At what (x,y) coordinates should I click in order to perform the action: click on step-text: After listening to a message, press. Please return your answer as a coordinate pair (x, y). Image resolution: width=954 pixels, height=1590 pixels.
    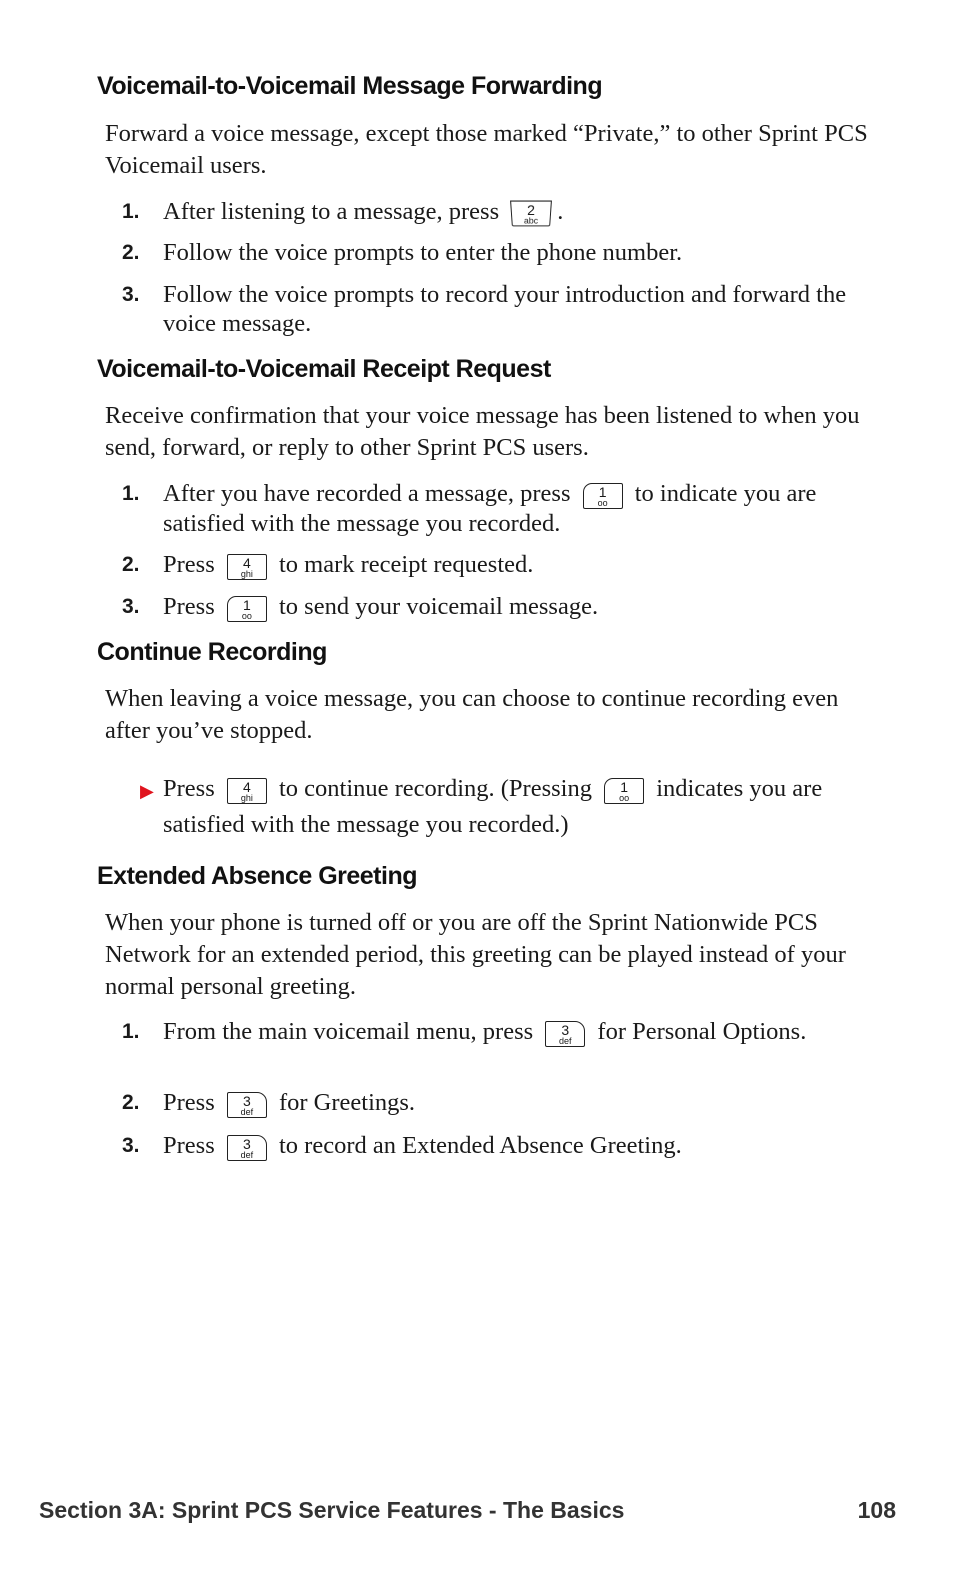
    Looking at the image, I should click on (334, 211).